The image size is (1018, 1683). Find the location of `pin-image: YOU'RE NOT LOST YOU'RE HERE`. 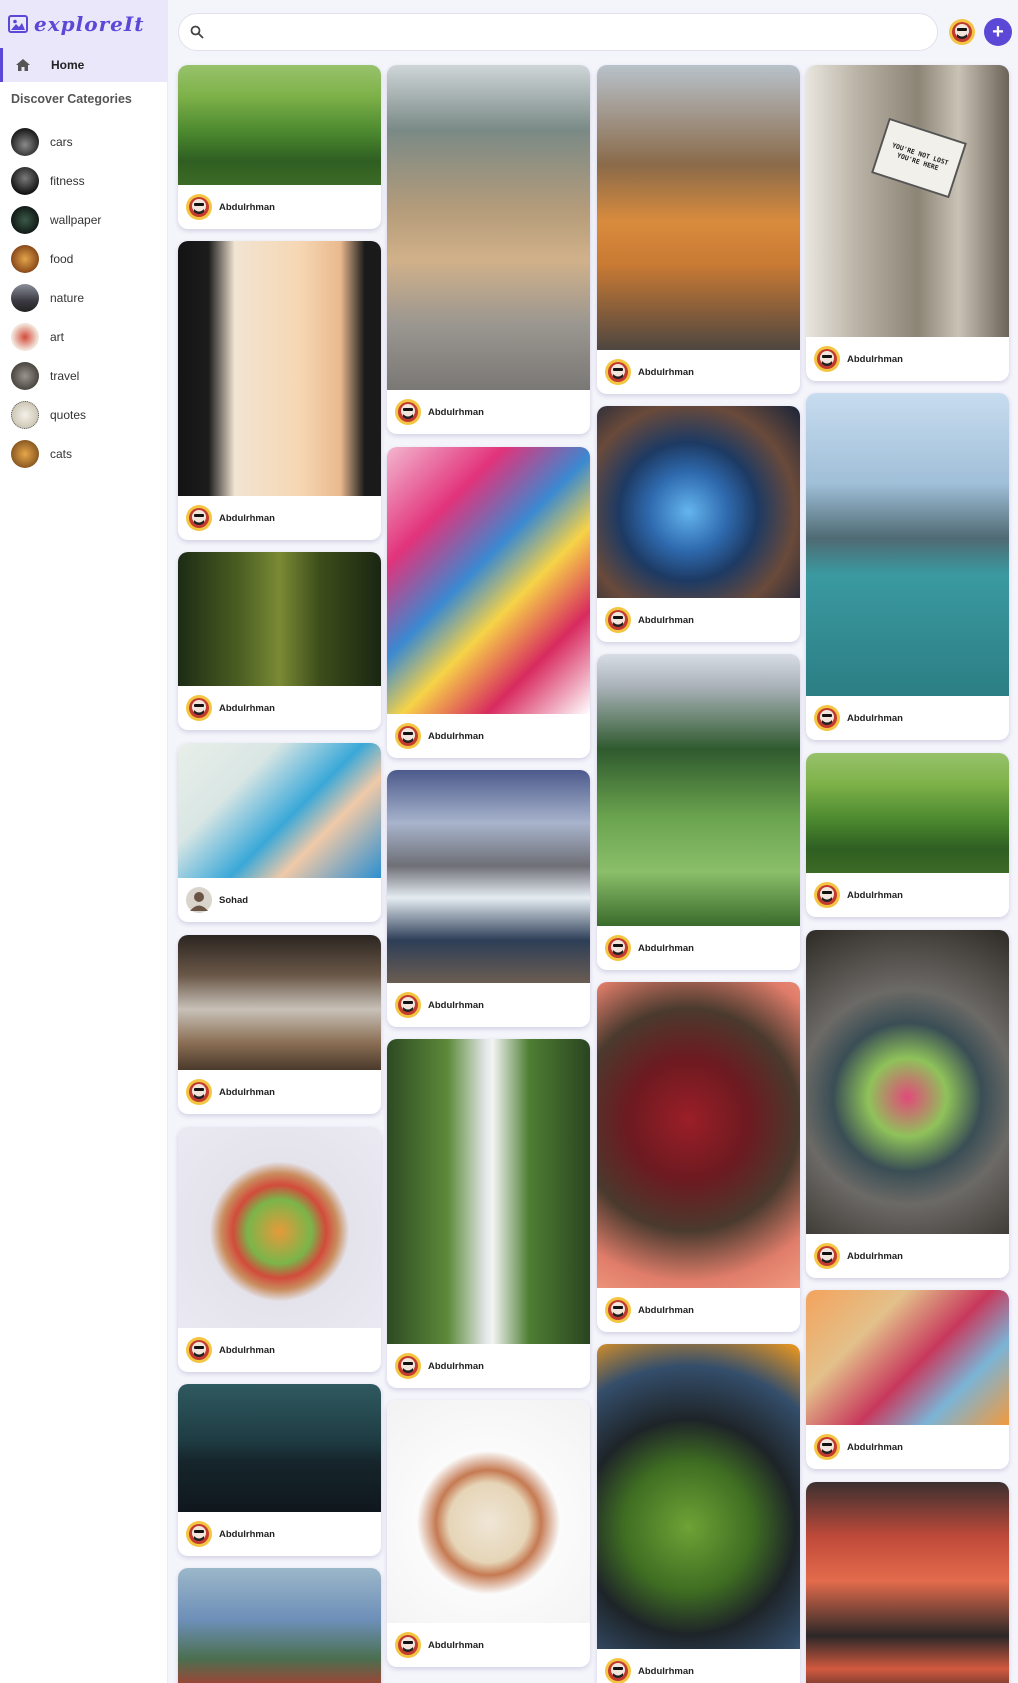

pin-image: YOU'RE NOT LOST YOU'RE HERE is located at coordinates (907, 201).